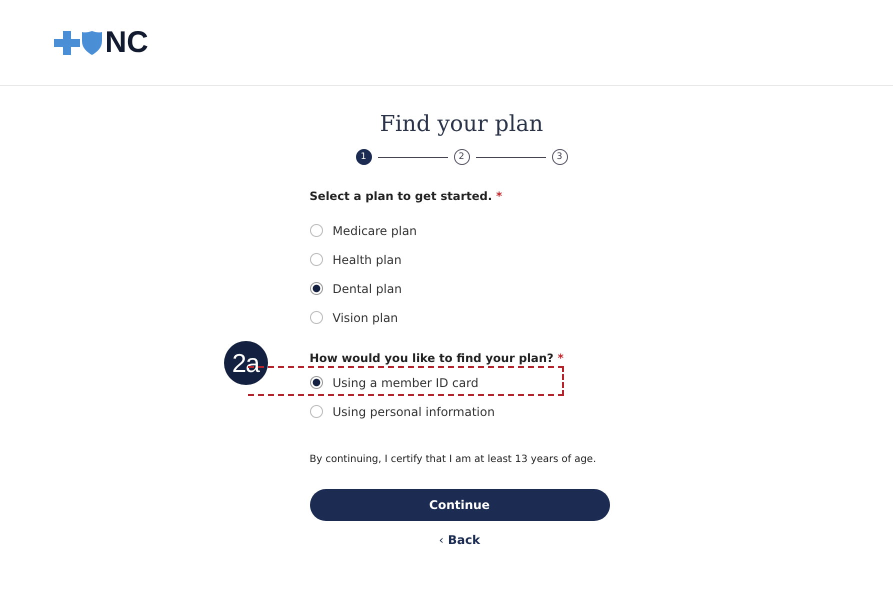 This screenshot has height=594, width=893. What do you see at coordinates (460, 540) in the screenshot?
I see `back-link: ‹ Back` at bounding box center [460, 540].